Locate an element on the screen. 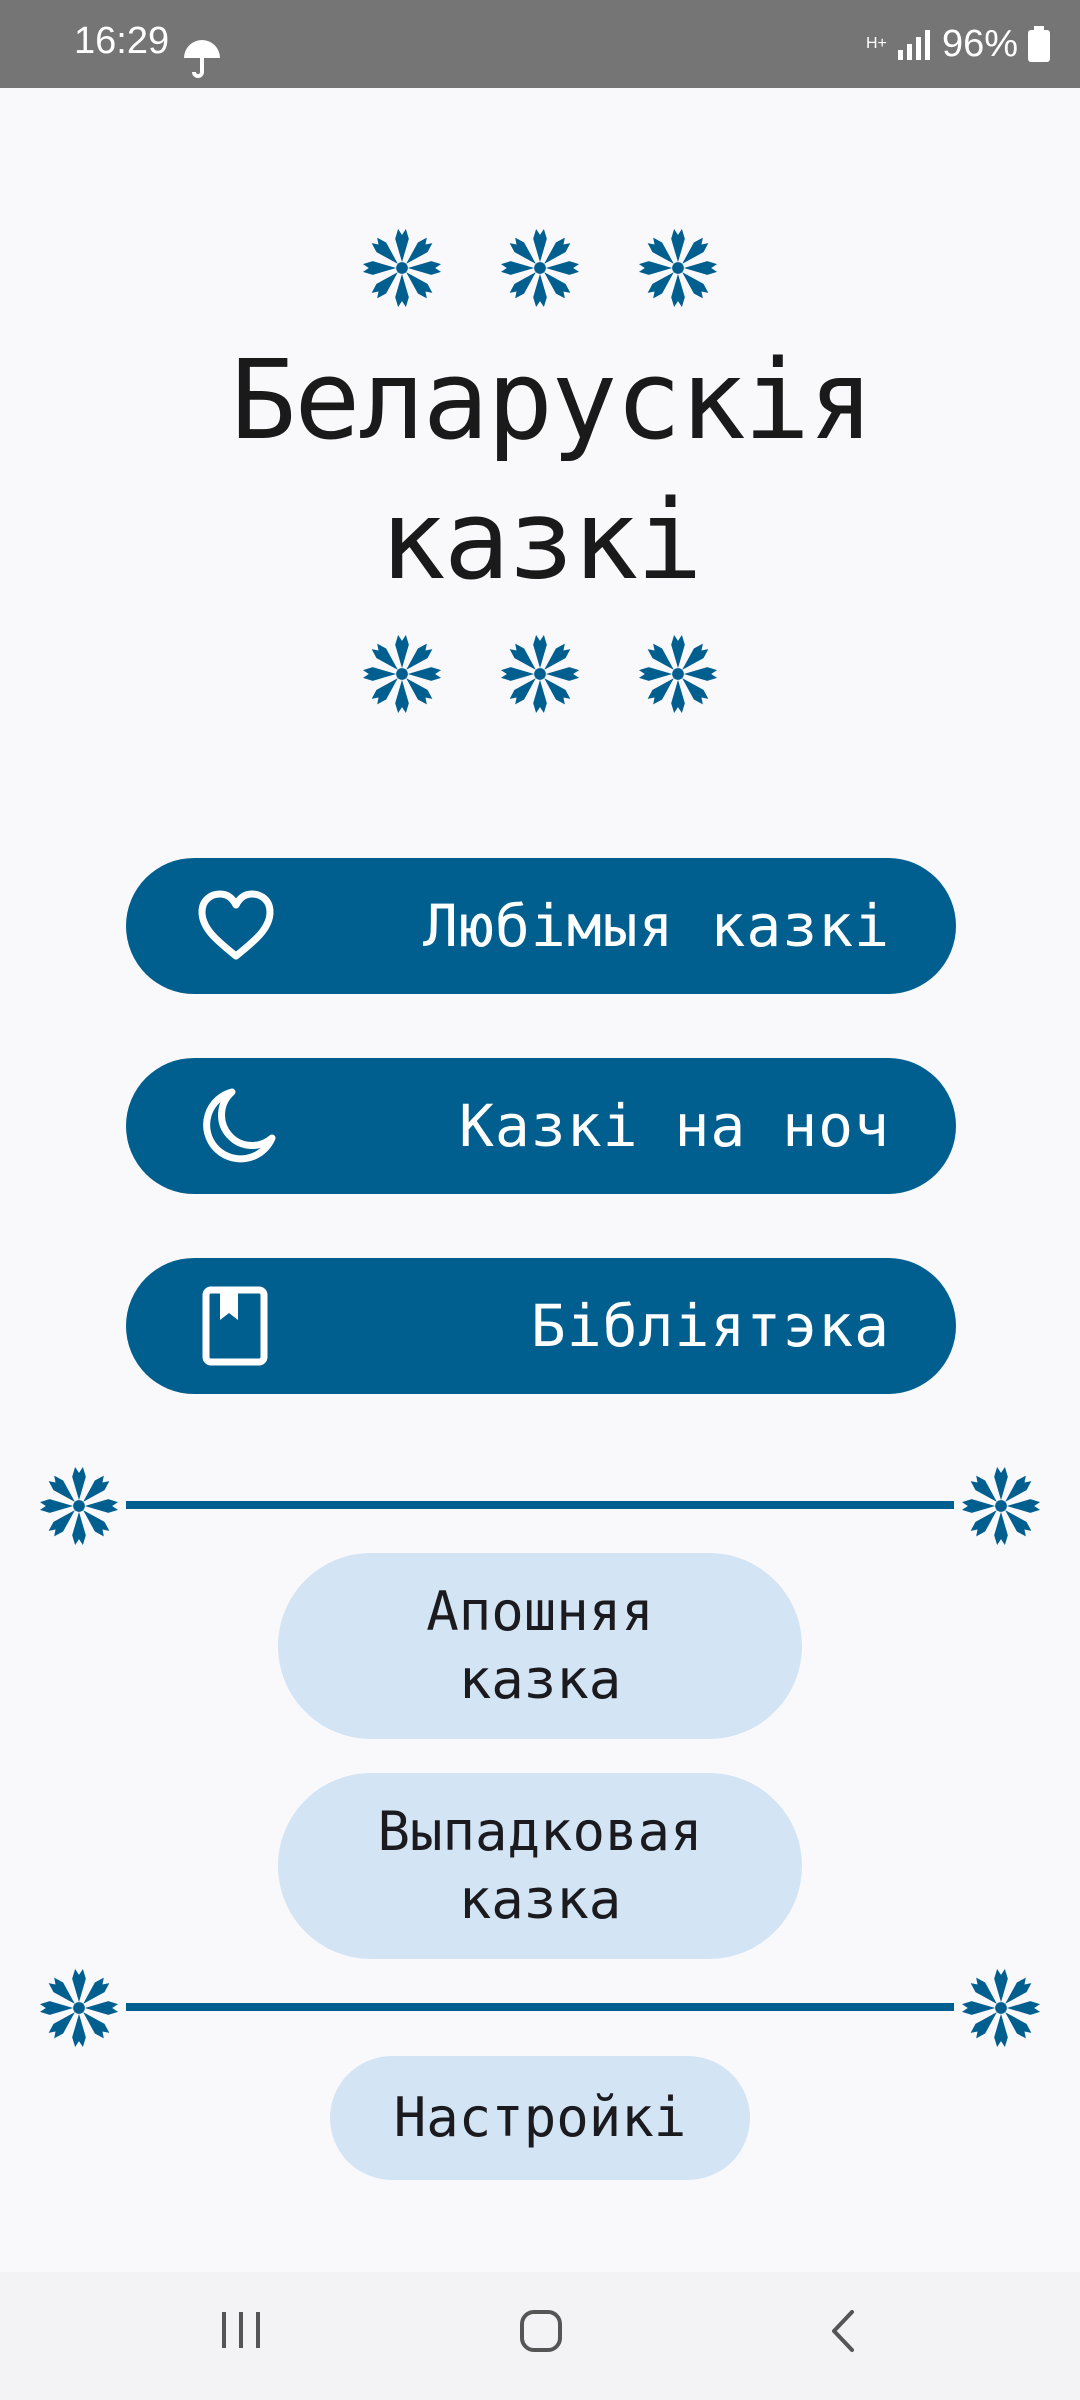 The height and width of the screenshot is (2400, 1080). settings-button: Настройкі is located at coordinates (540, 2118).